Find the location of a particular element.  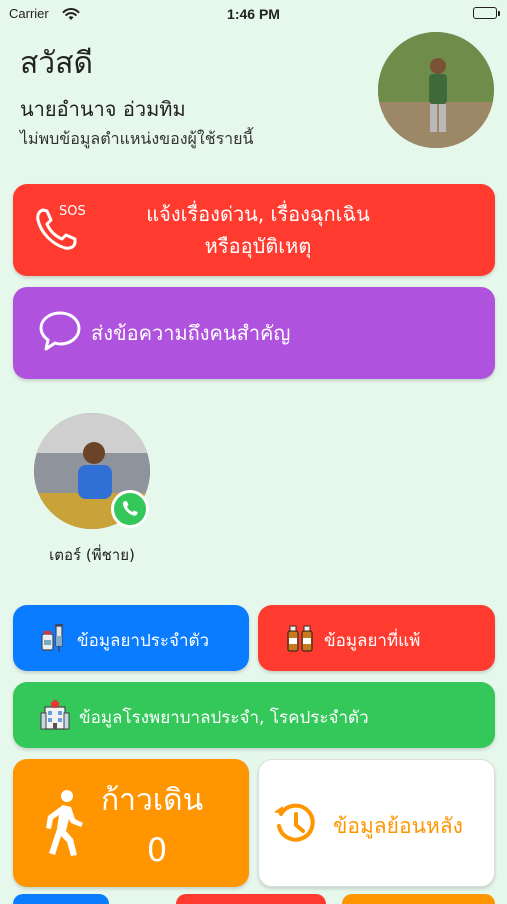

call-contact-button is located at coordinates (130, 509).